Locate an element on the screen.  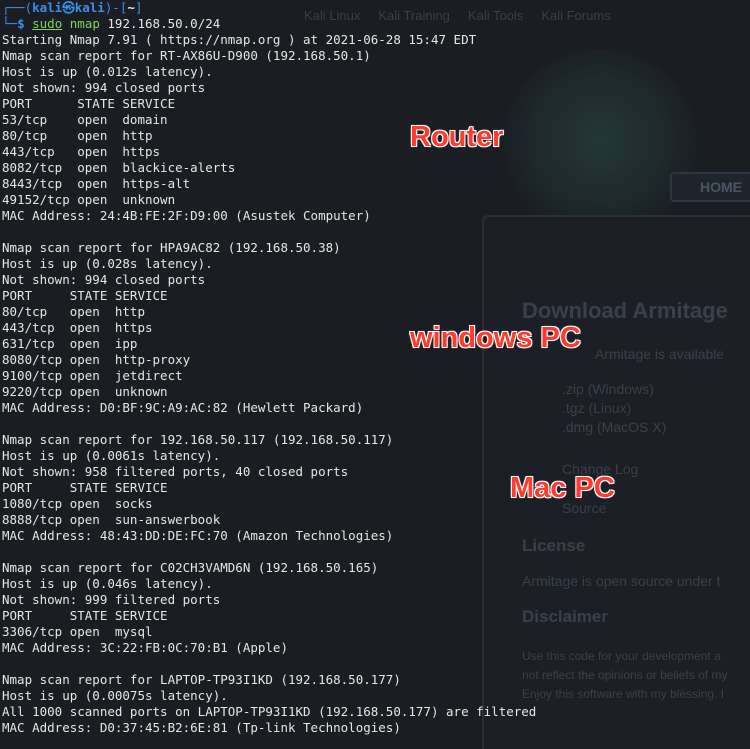
prompt-line-2: └─$ sudo nmap 192.168.50.0/24 is located at coordinates (111, 23).